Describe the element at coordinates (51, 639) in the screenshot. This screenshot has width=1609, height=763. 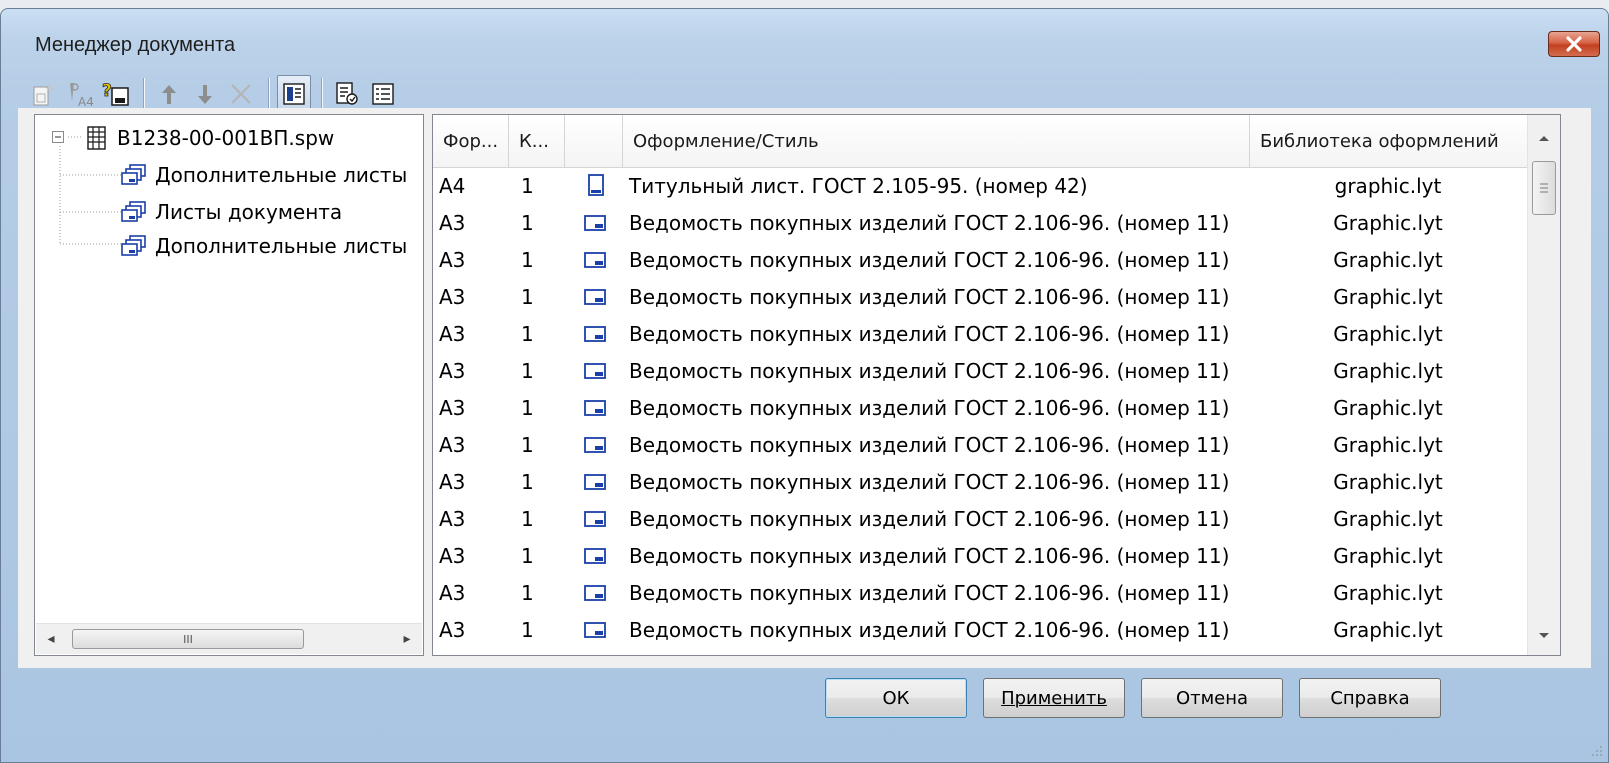
I see `scroll-left-button: ◂` at that location.